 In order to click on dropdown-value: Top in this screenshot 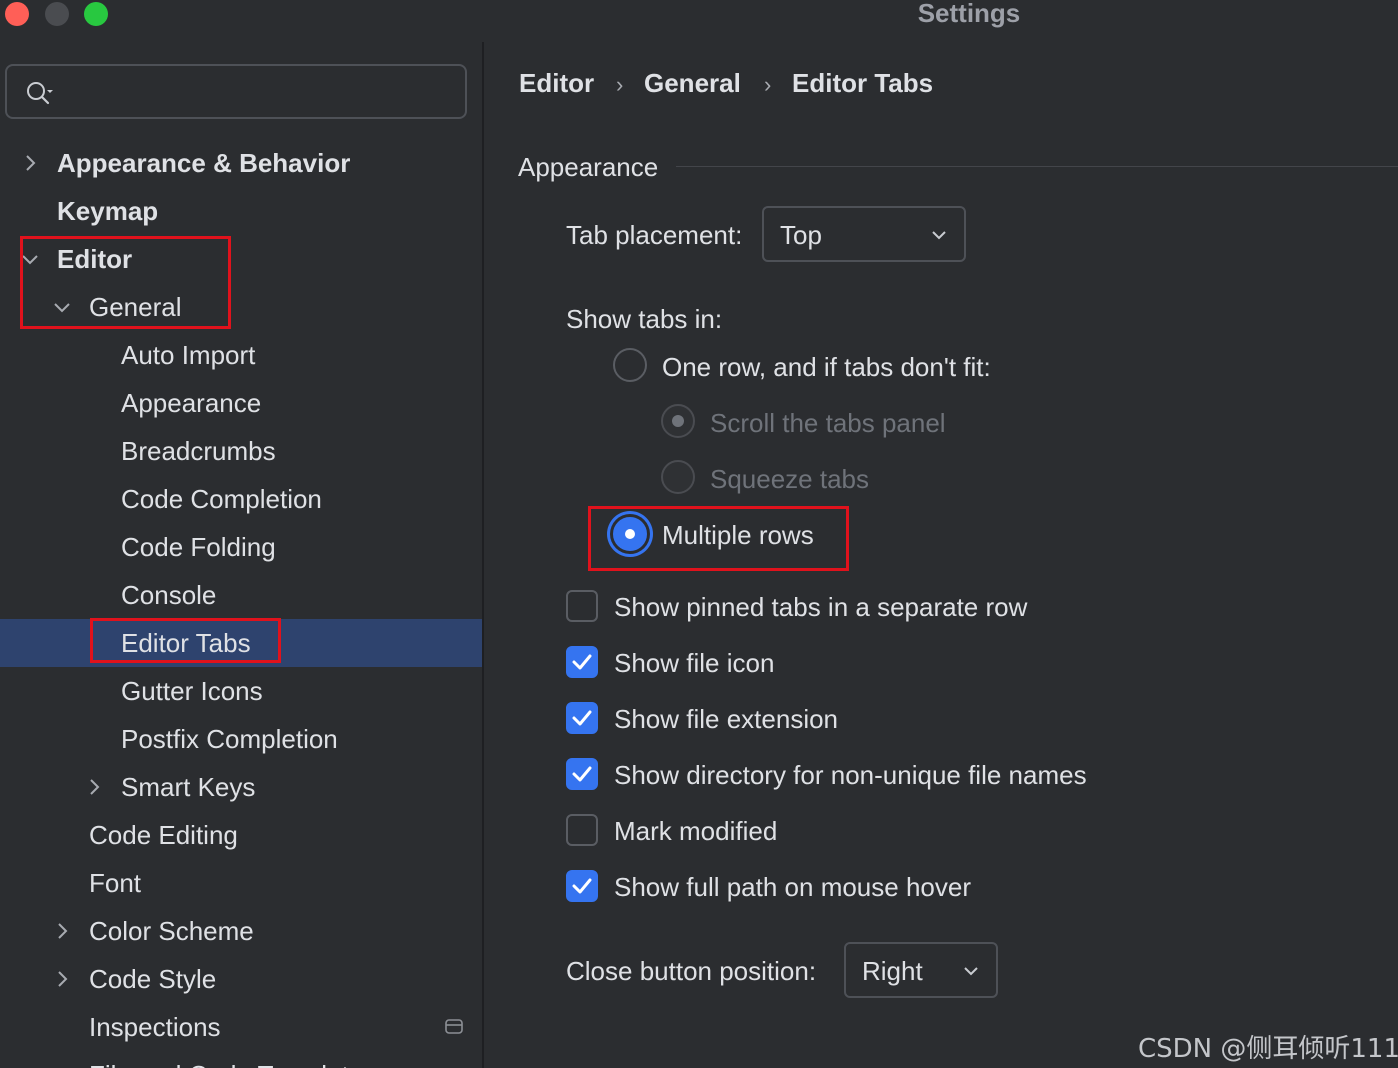, I will do `click(801, 235)`.